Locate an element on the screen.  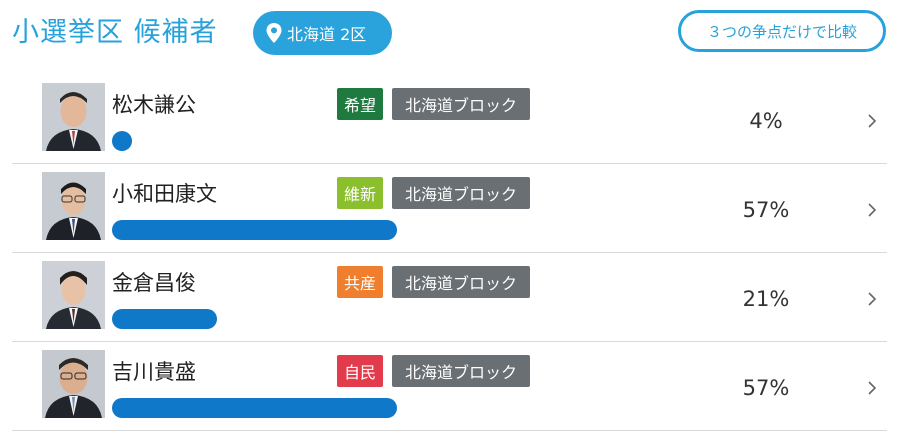
district-label: 北海道 2区 is located at coordinates (327, 34).